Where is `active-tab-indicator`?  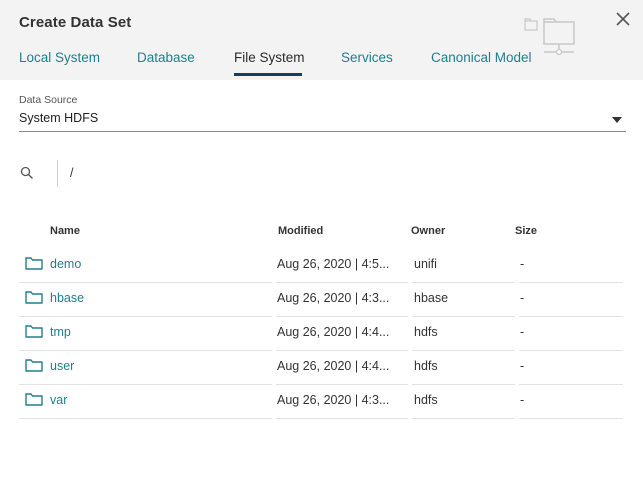 active-tab-indicator is located at coordinates (268, 74).